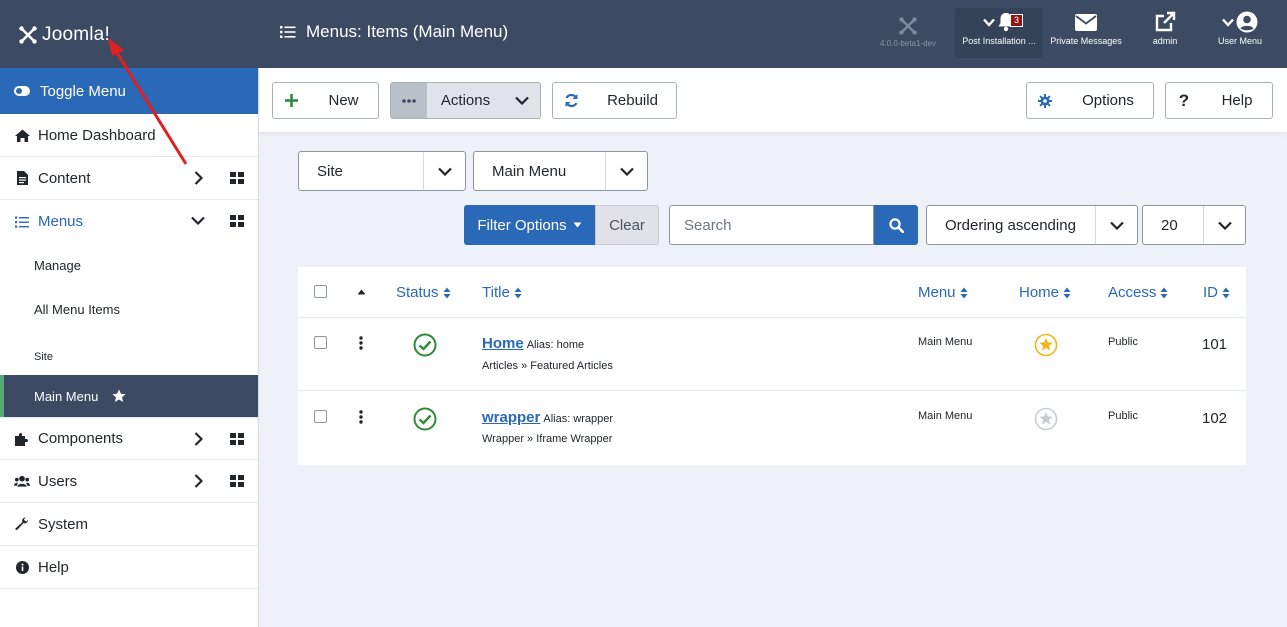 This screenshot has width=1287, height=627. I want to click on ordering-select: Ordering ascending, so click(1032, 225).